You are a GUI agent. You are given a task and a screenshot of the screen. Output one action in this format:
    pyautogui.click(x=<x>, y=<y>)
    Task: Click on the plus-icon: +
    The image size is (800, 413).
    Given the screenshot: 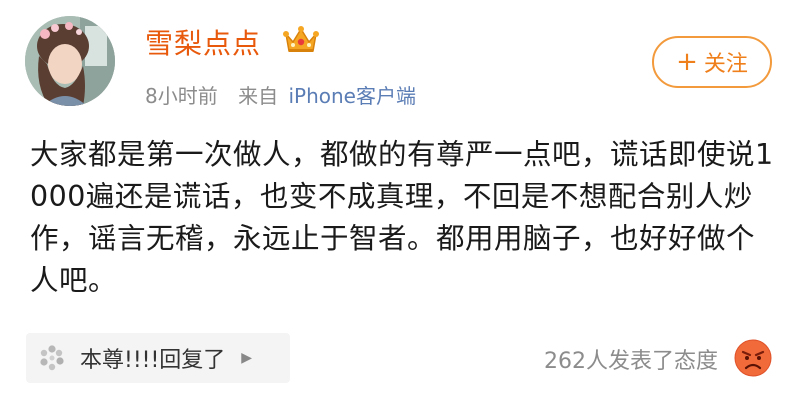 What is the action you would take?
    pyautogui.click(x=687, y=62)
    